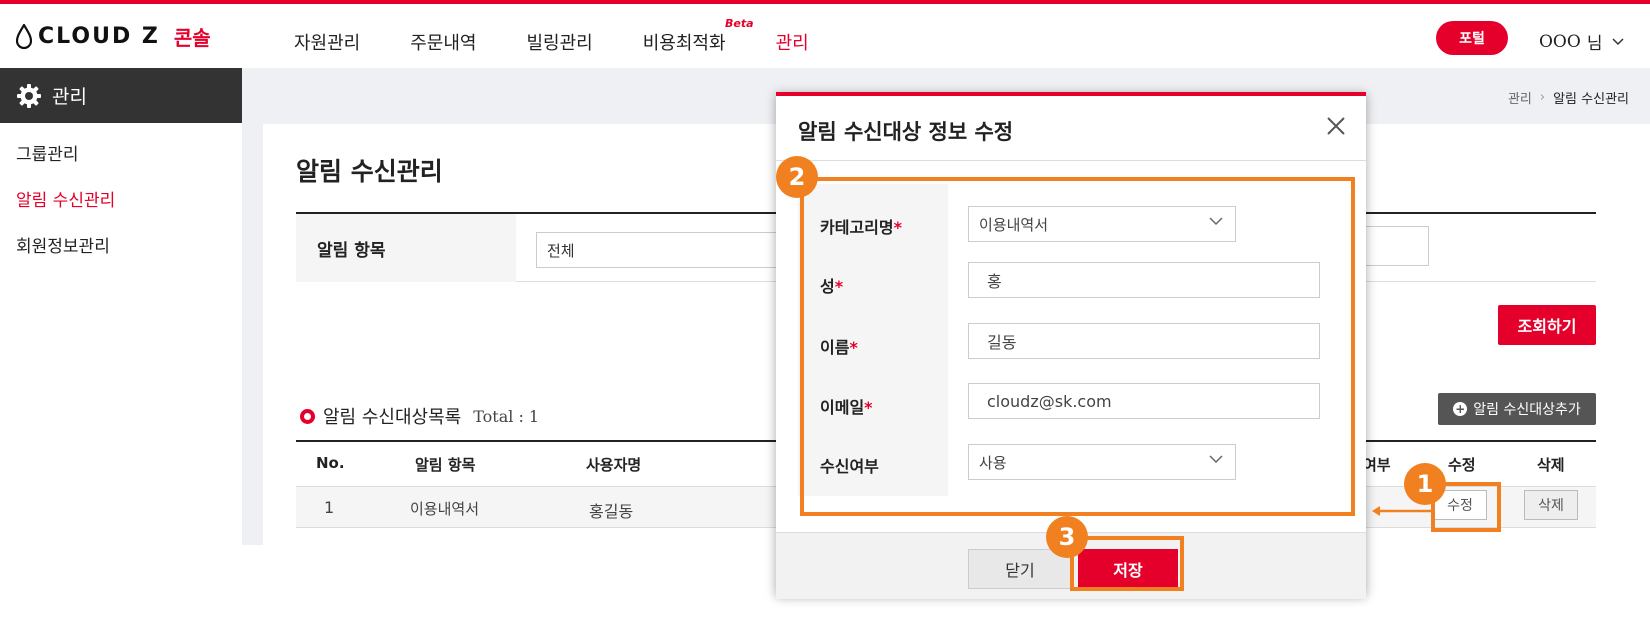 The image size is (1650, 628). What do you see at coordinates (1527, 410) in the screenshot?
I see `add-recipient-label: 알림 수신대상추가` at bounding box center [1527, 410].